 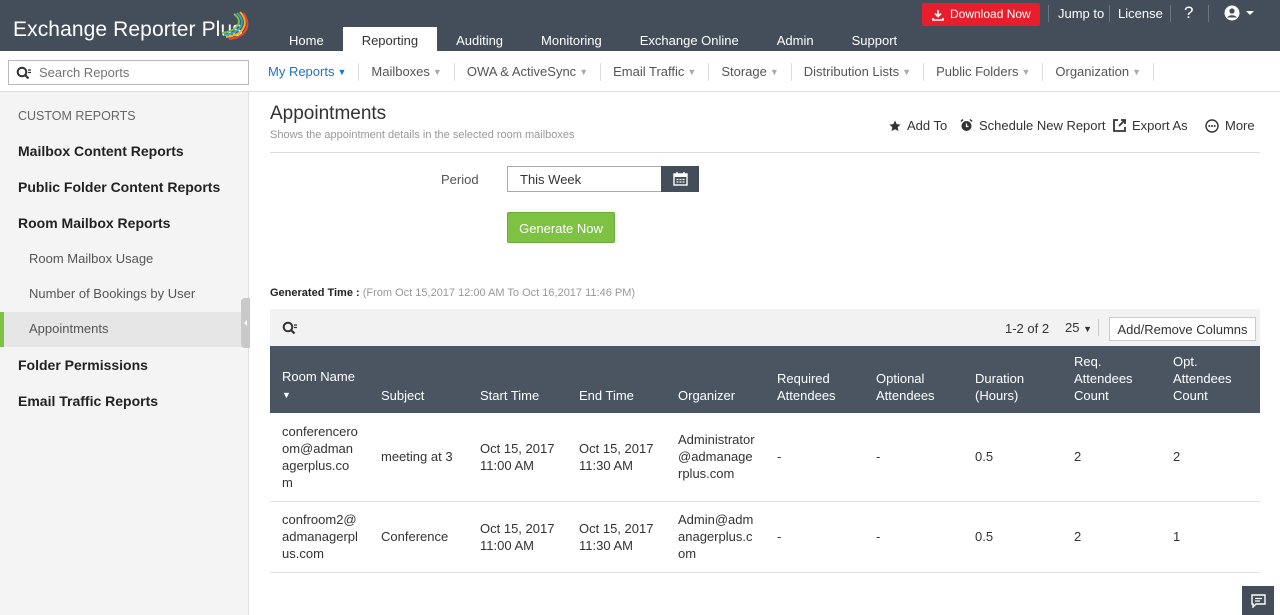 I want to click on column-header-room-name: Room Name ▼, so click(x=319, y=379).